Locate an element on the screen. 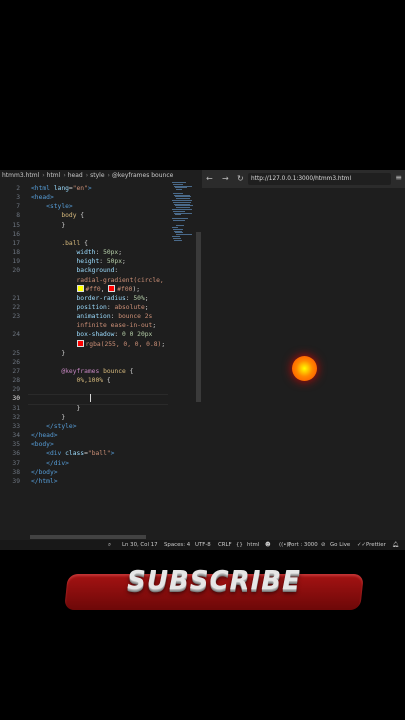 This screenshot has width=405, height=720. line-number: 2 is located at coordinates (18, 188).